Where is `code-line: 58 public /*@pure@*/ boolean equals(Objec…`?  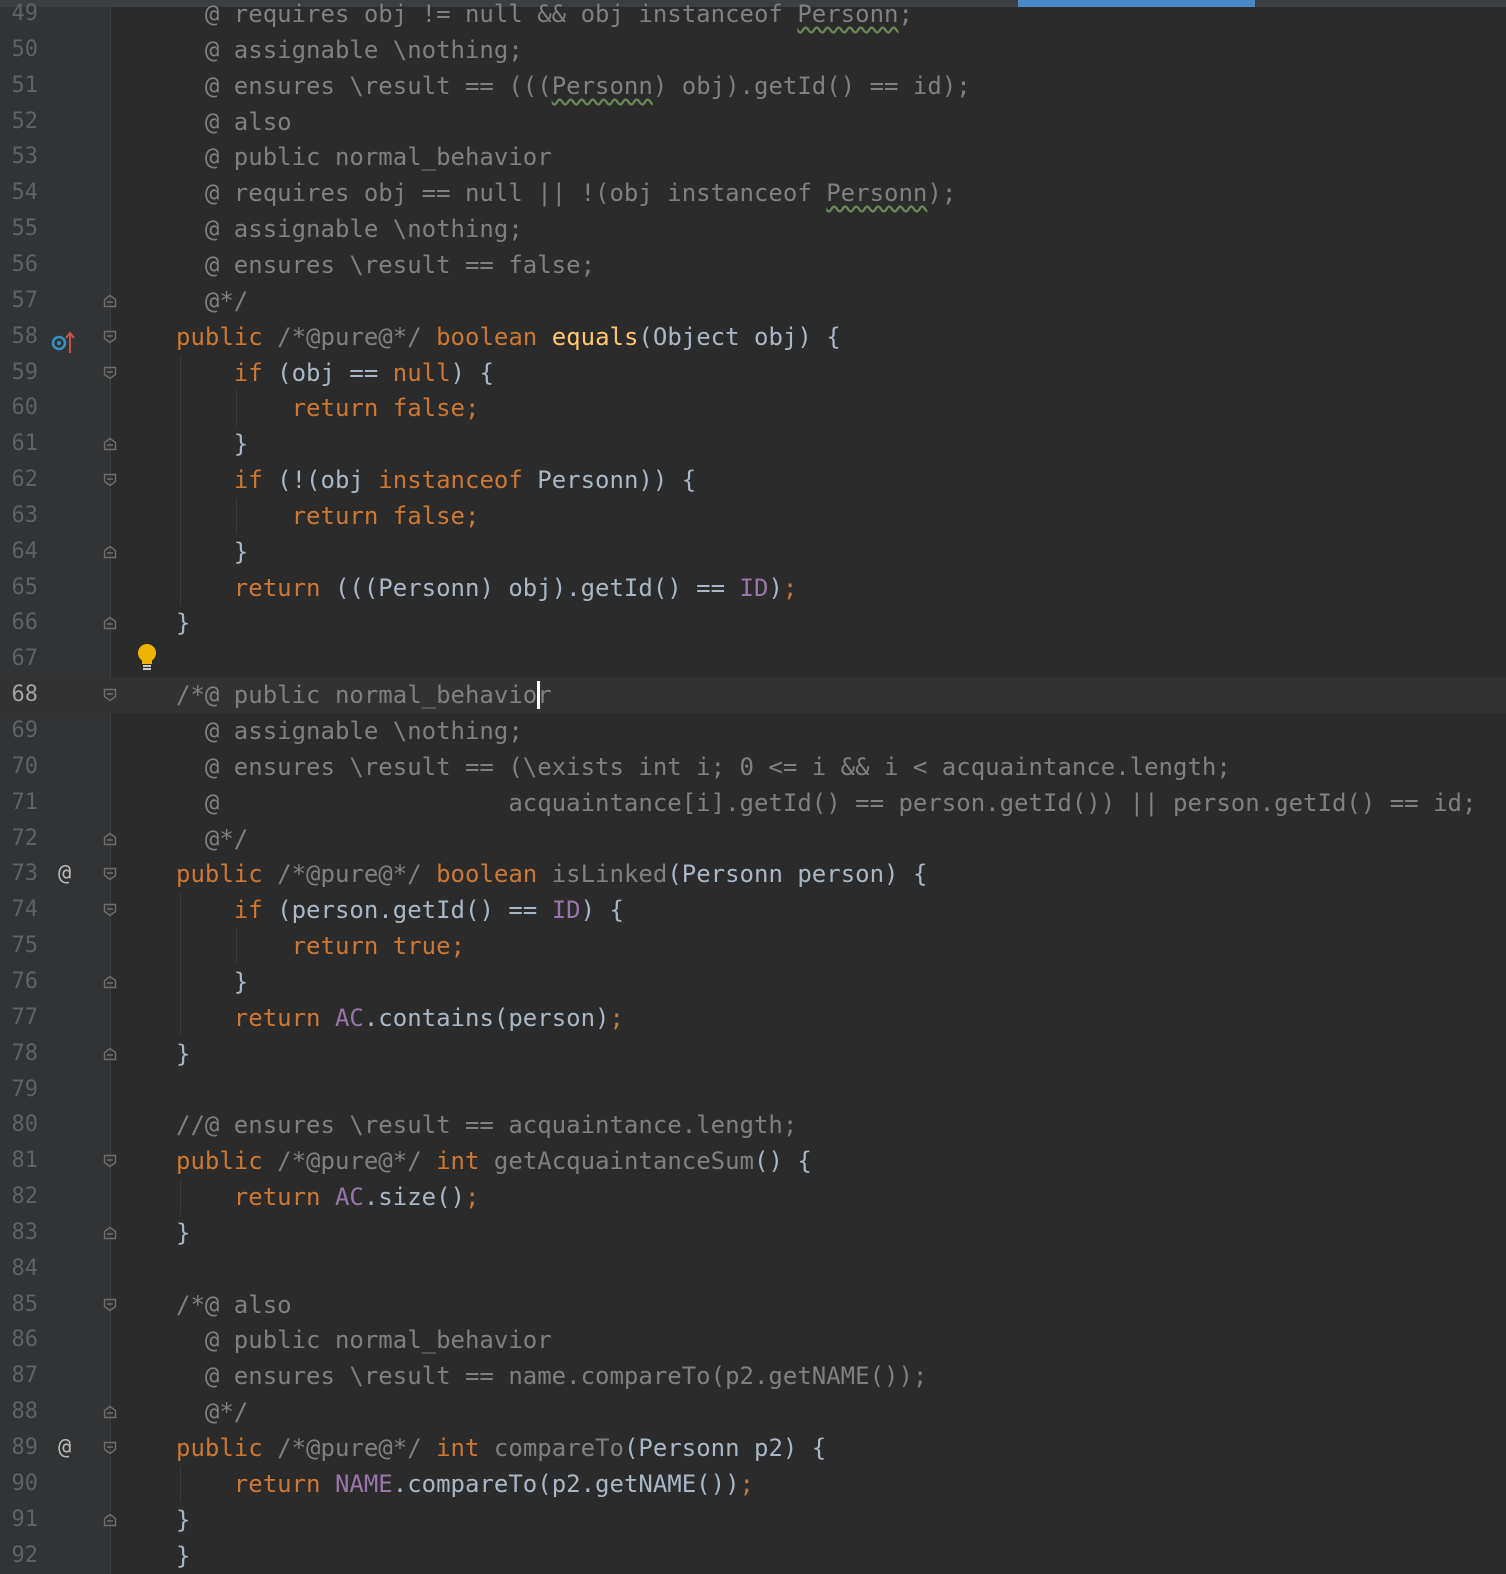 code-line: 58 public /*@pure@*/ boolean equals(Objec… is located at coordinates (753, 337).